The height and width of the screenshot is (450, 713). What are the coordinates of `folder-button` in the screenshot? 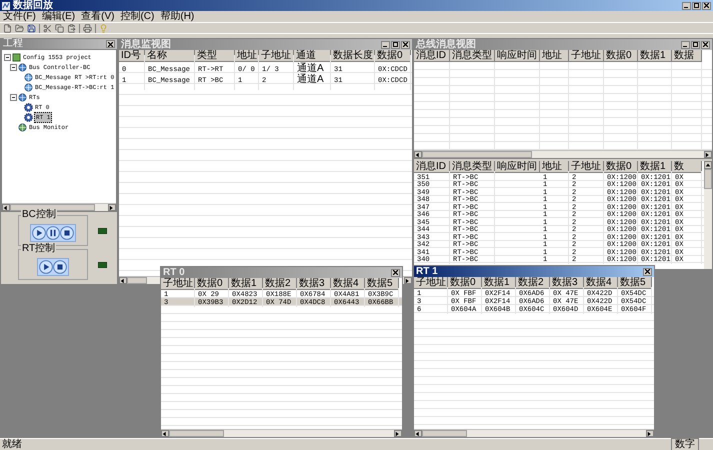 It's located at (19, 28).